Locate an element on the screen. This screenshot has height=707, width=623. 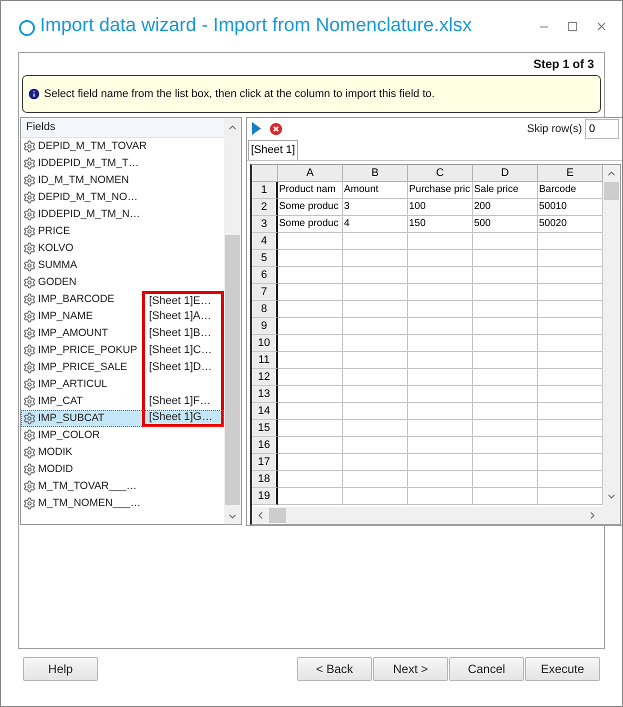
grid-cell: 500 is located at coordinates (505, 224).